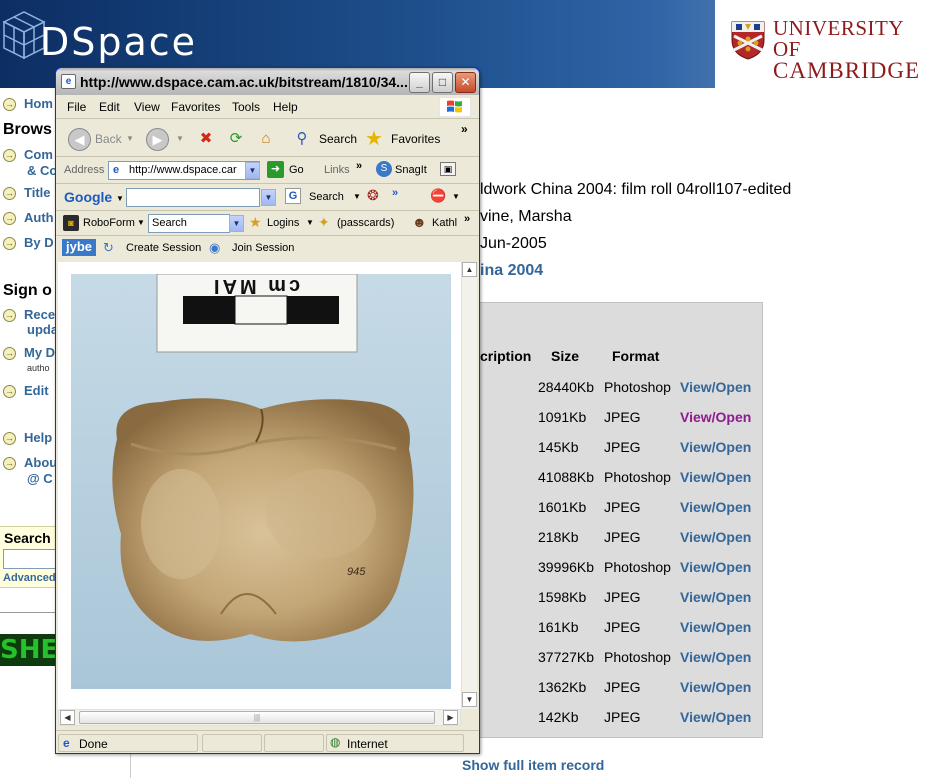 The width and height of the screenshot is (929, 778). I want to click on go-button-label: Go, so click(296, 170).